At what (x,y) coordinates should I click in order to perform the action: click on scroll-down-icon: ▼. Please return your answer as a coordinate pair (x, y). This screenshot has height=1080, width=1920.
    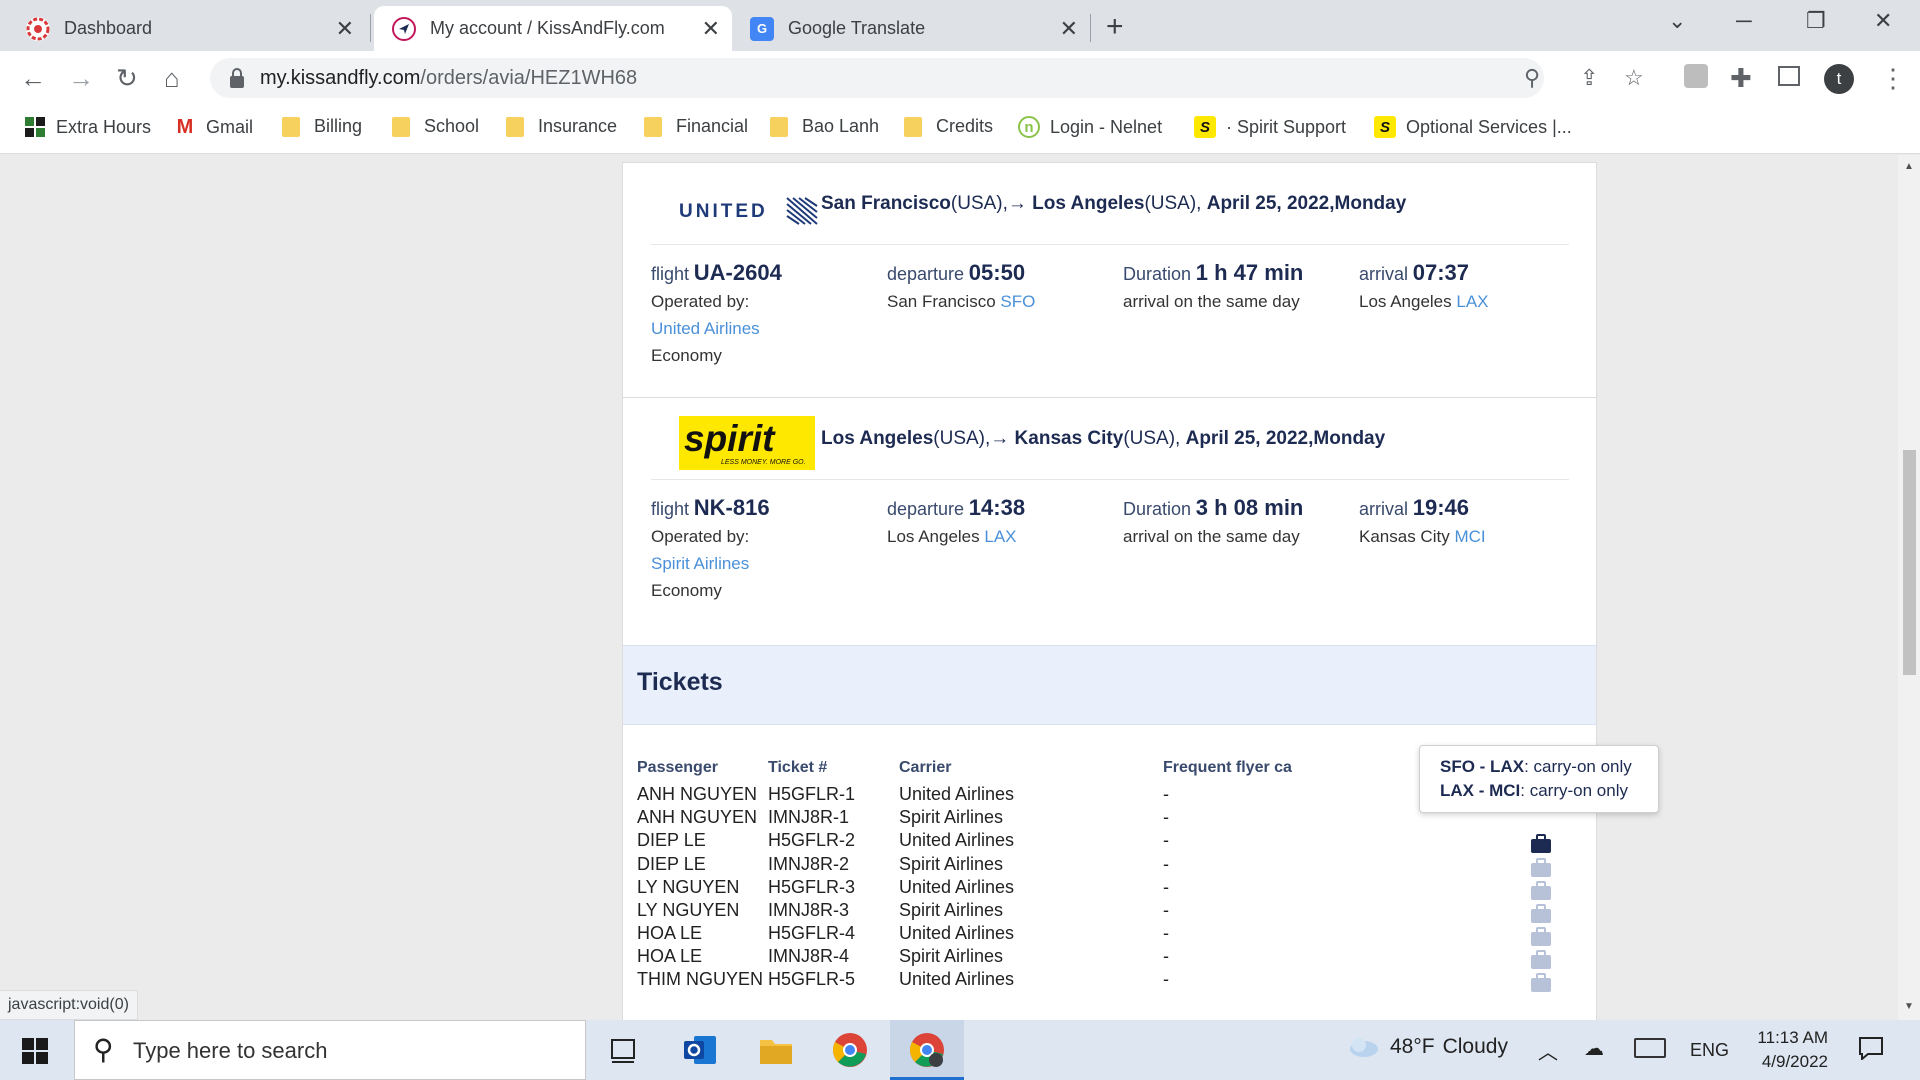
    Looking at the image, I should click on (1909, 1006).